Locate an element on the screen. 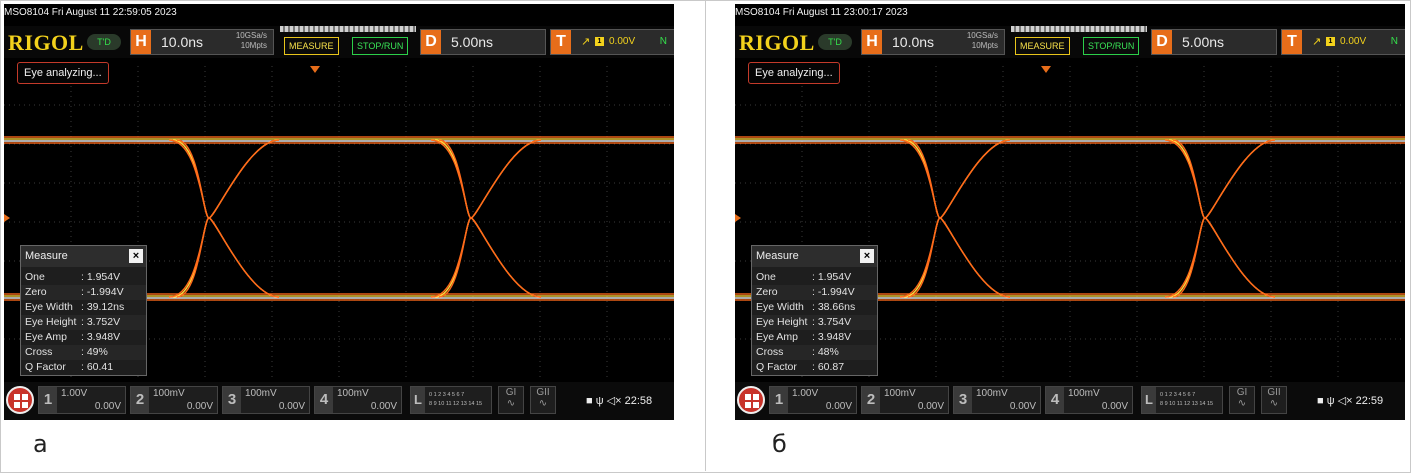 Image resolution: width=1411 pixels, height=473 pixels. measure-label: Eye Amp is located at coordinates (777, 337).